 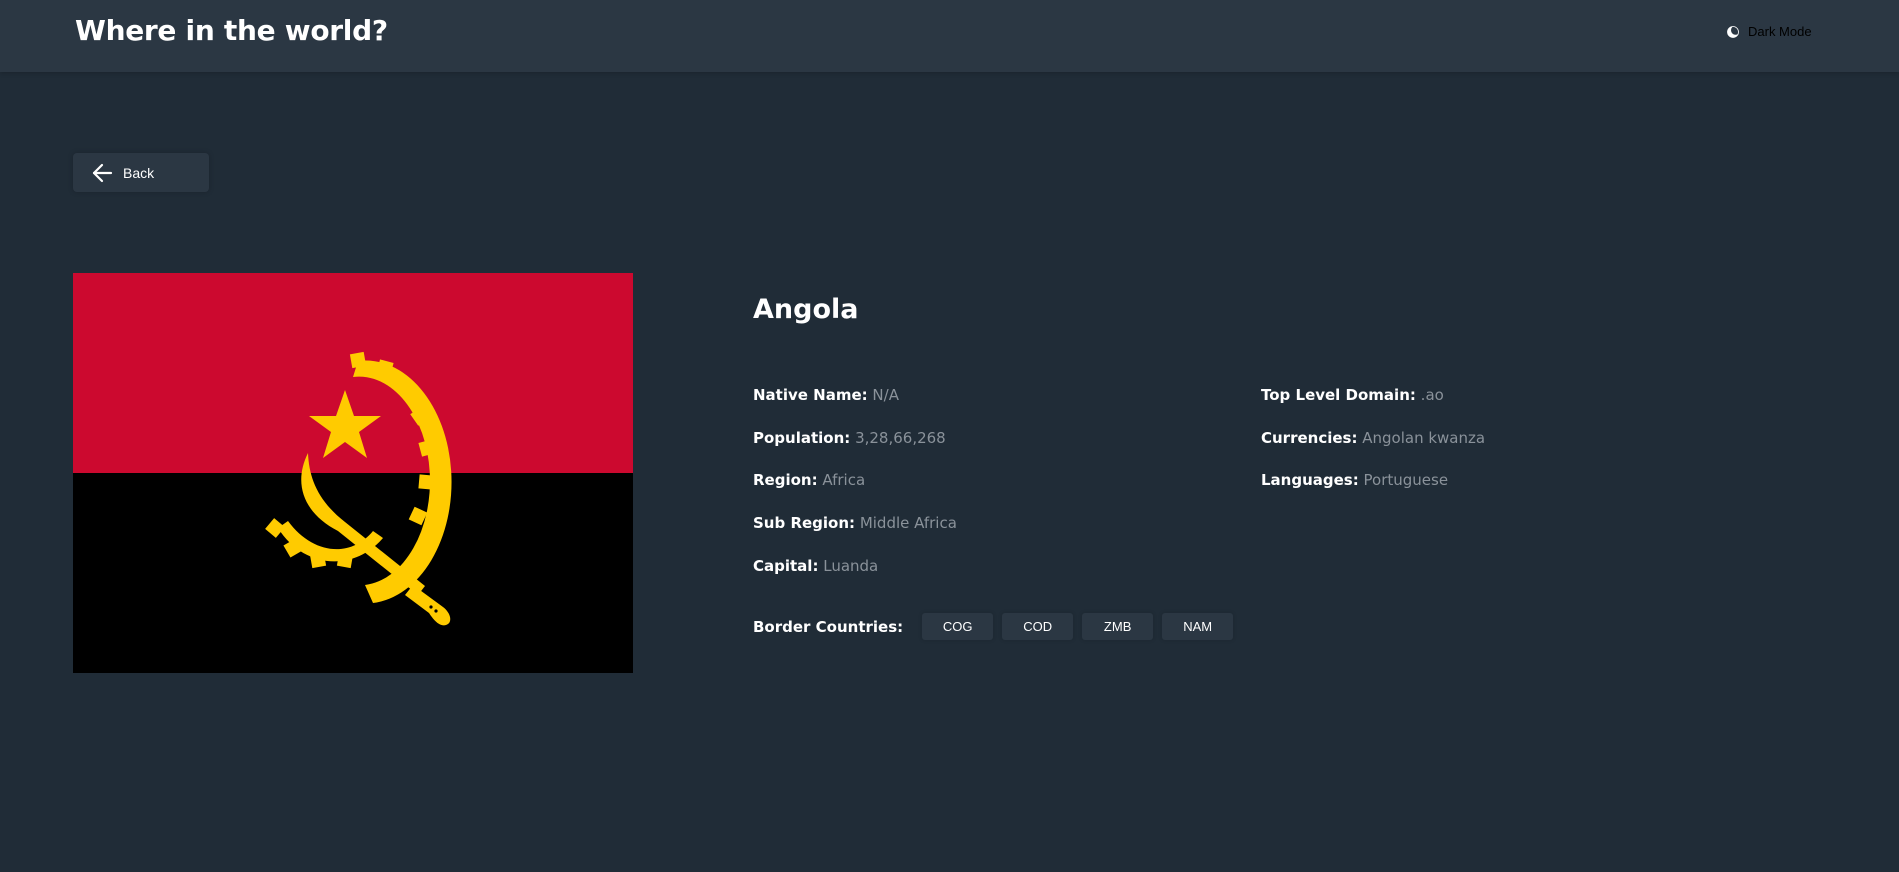 What do you see at coordinates (1432, 395) in the screenshot?
I see `info-value: .ao` at bounding box center [1432, 395].